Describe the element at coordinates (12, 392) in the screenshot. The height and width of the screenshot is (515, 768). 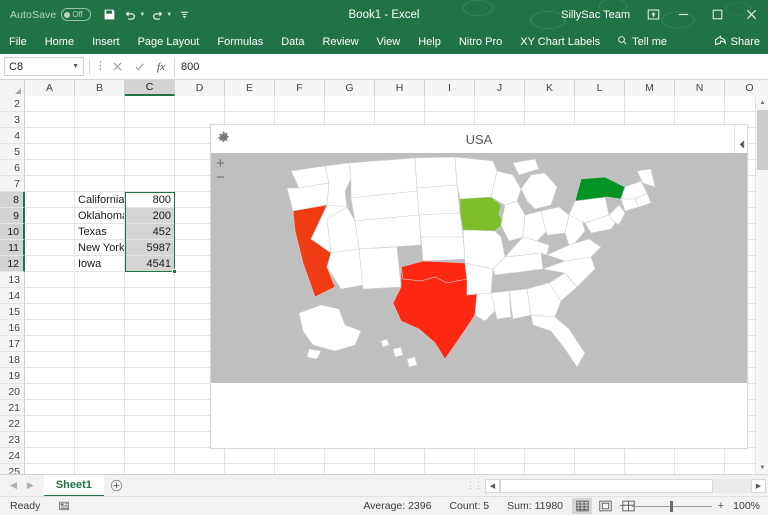
I see `row-header-20: 20` at that location.